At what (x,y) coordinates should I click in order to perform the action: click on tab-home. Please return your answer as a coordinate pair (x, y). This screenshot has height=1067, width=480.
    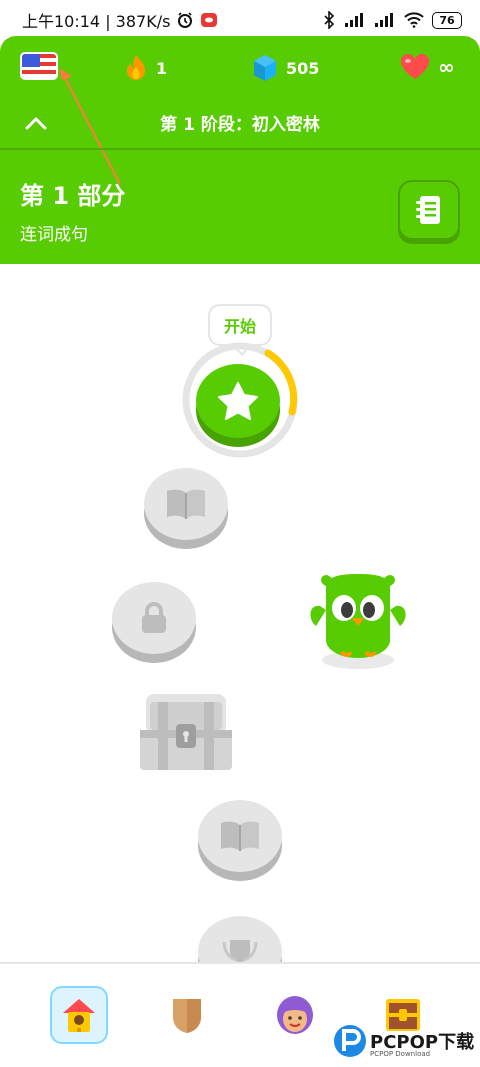
    Looking at the image, I should click on (79, 1015).